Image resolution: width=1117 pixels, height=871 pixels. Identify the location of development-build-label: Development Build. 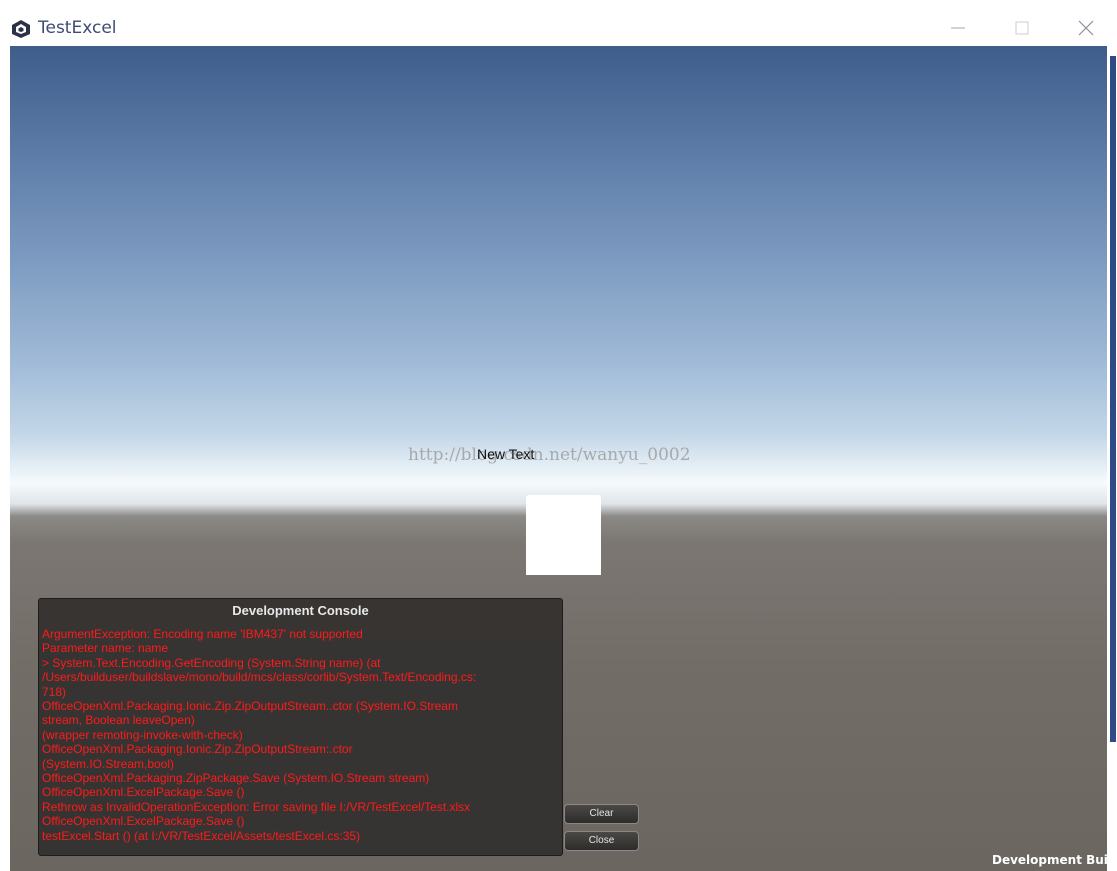
(1054, 860).